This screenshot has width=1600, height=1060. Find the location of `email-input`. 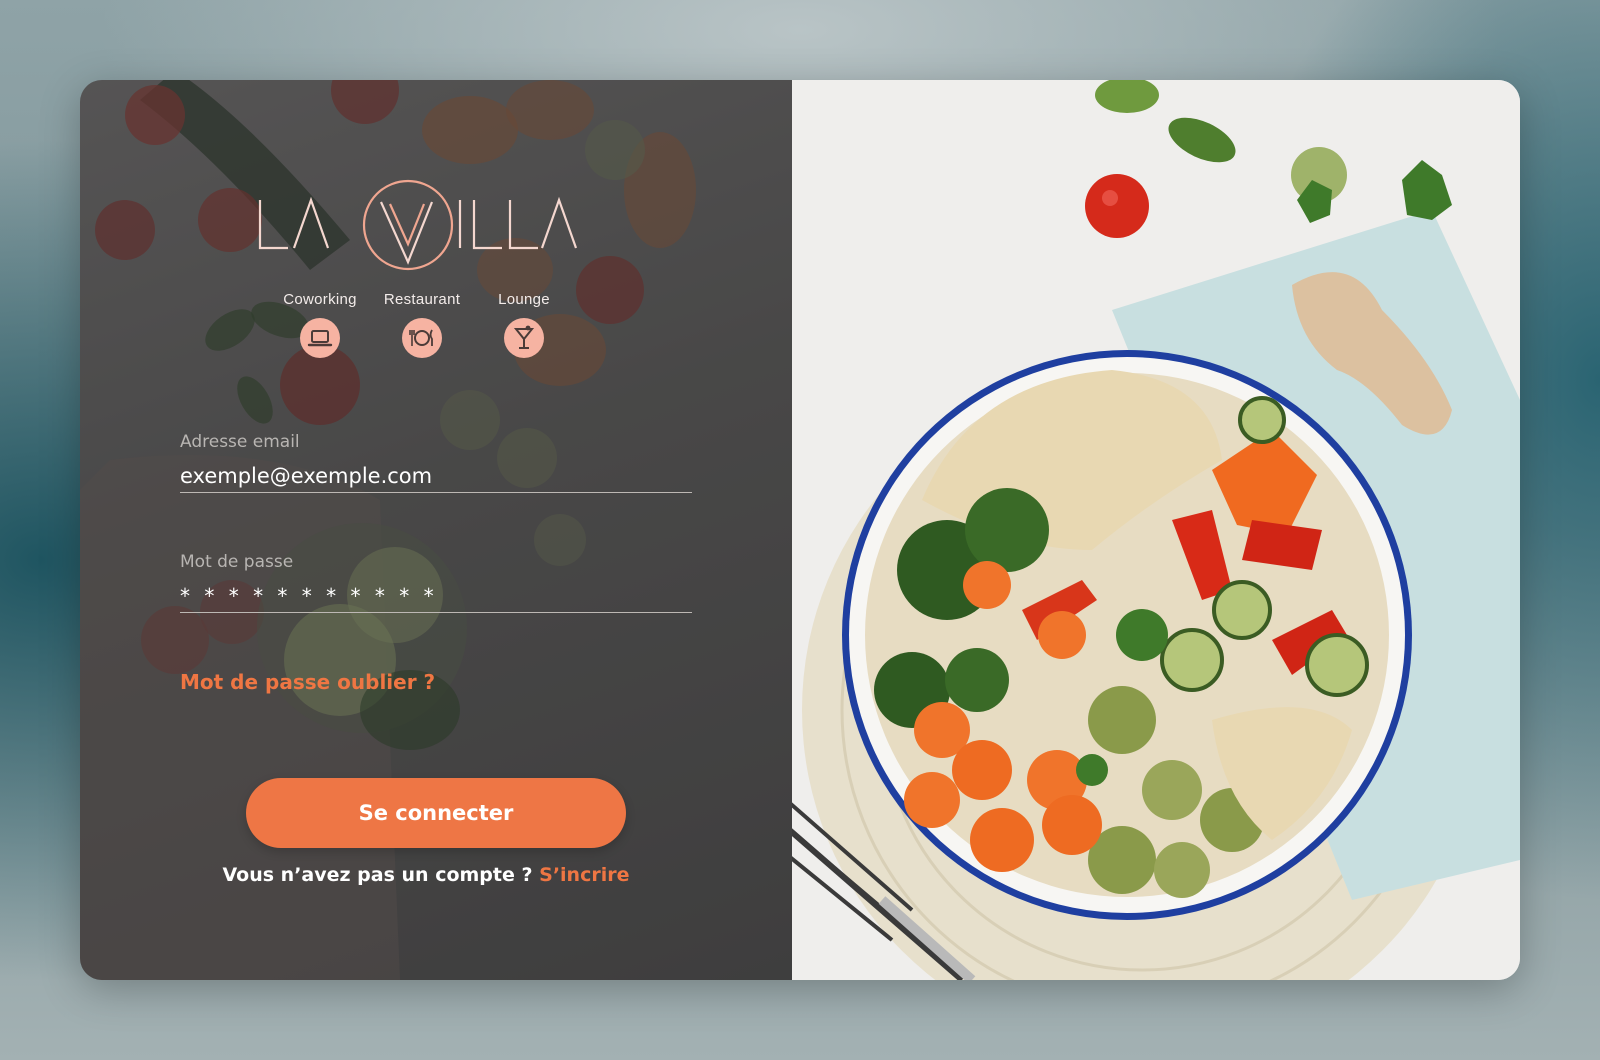

email-input is located at coordinates (436, 476).